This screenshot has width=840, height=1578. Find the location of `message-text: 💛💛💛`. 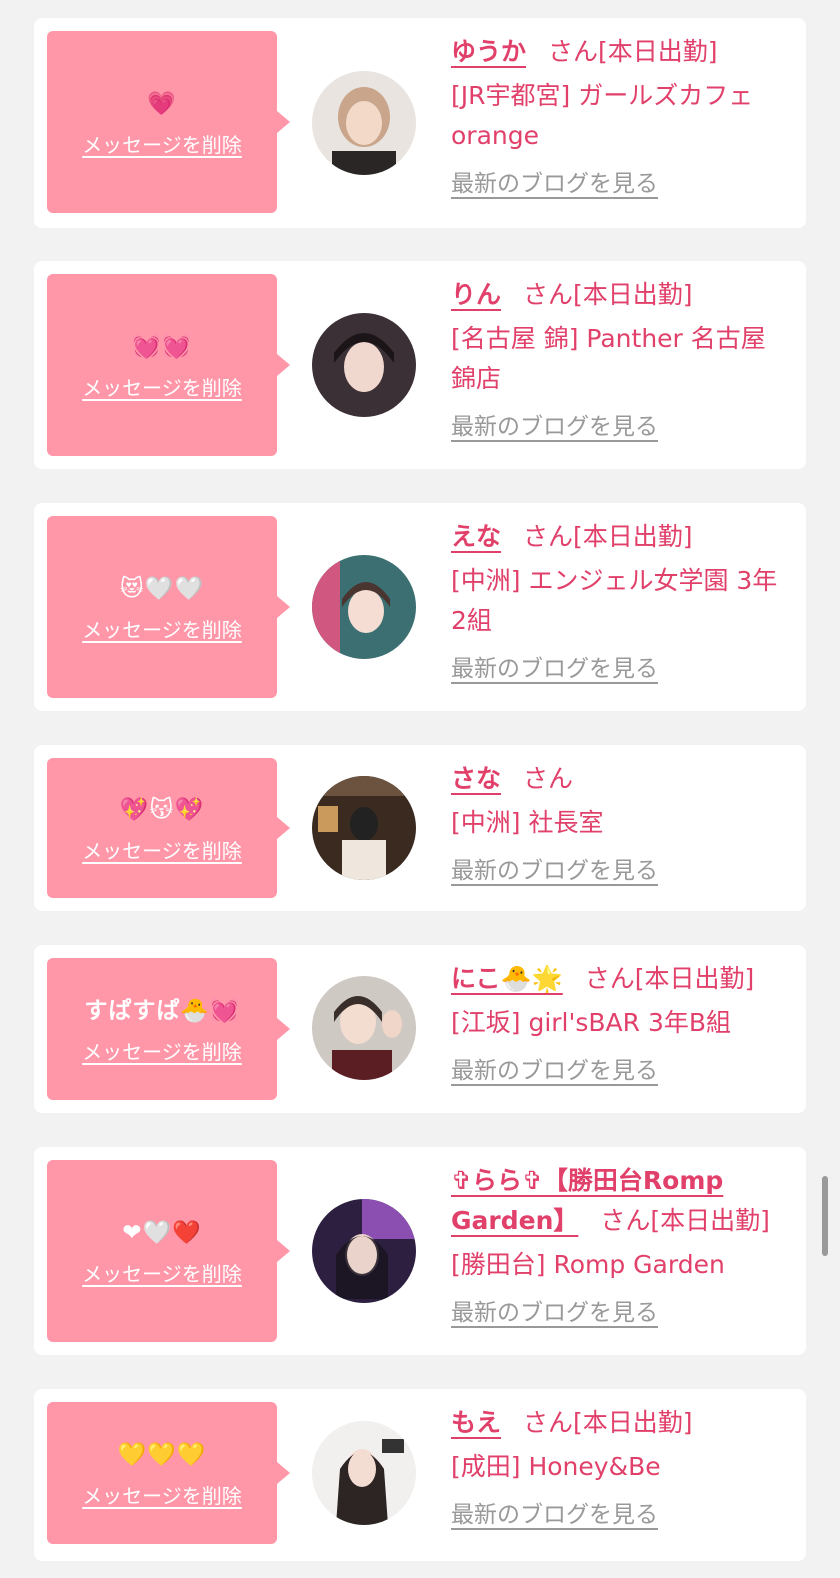

message-text: 💛💛💛 is located at coordinates (162, 1454).